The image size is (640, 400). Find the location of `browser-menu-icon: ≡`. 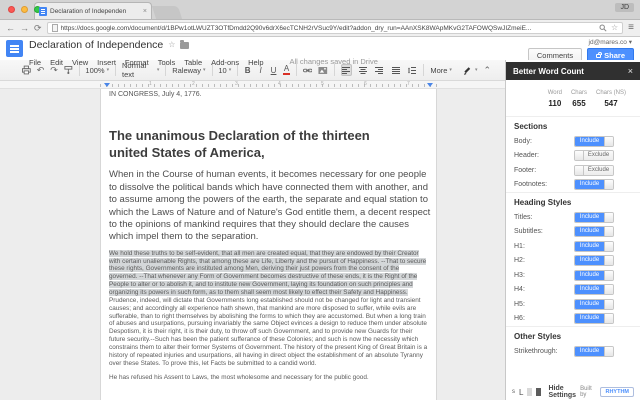

browser-menu-icon: ≡ is located at coordinates (631, 28).